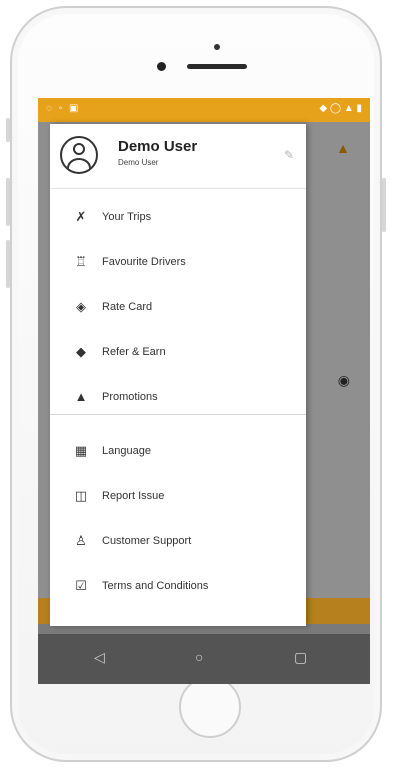 This screenshot has width=396, height=769. What do you see at coordinates (133, 495) in the screenshot?
I see `menu-item-label: Report Issue` at bounding box center [133, 495].